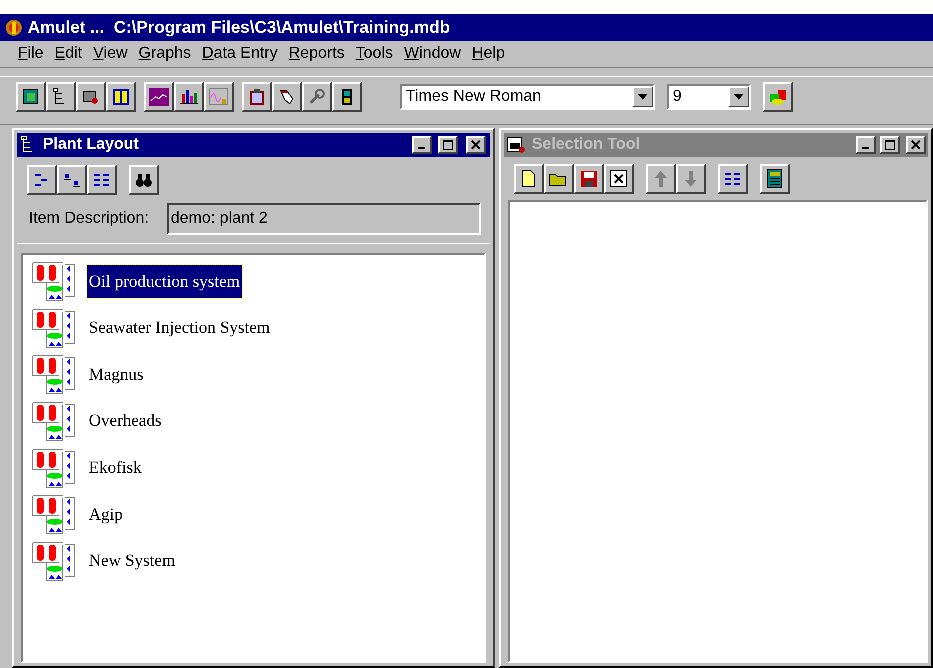 The height and width of the screenshot is (668, 933). Describe the element at coordinates (125, 421) in the screenshot. I see `tree-item: Overheads` at that location.